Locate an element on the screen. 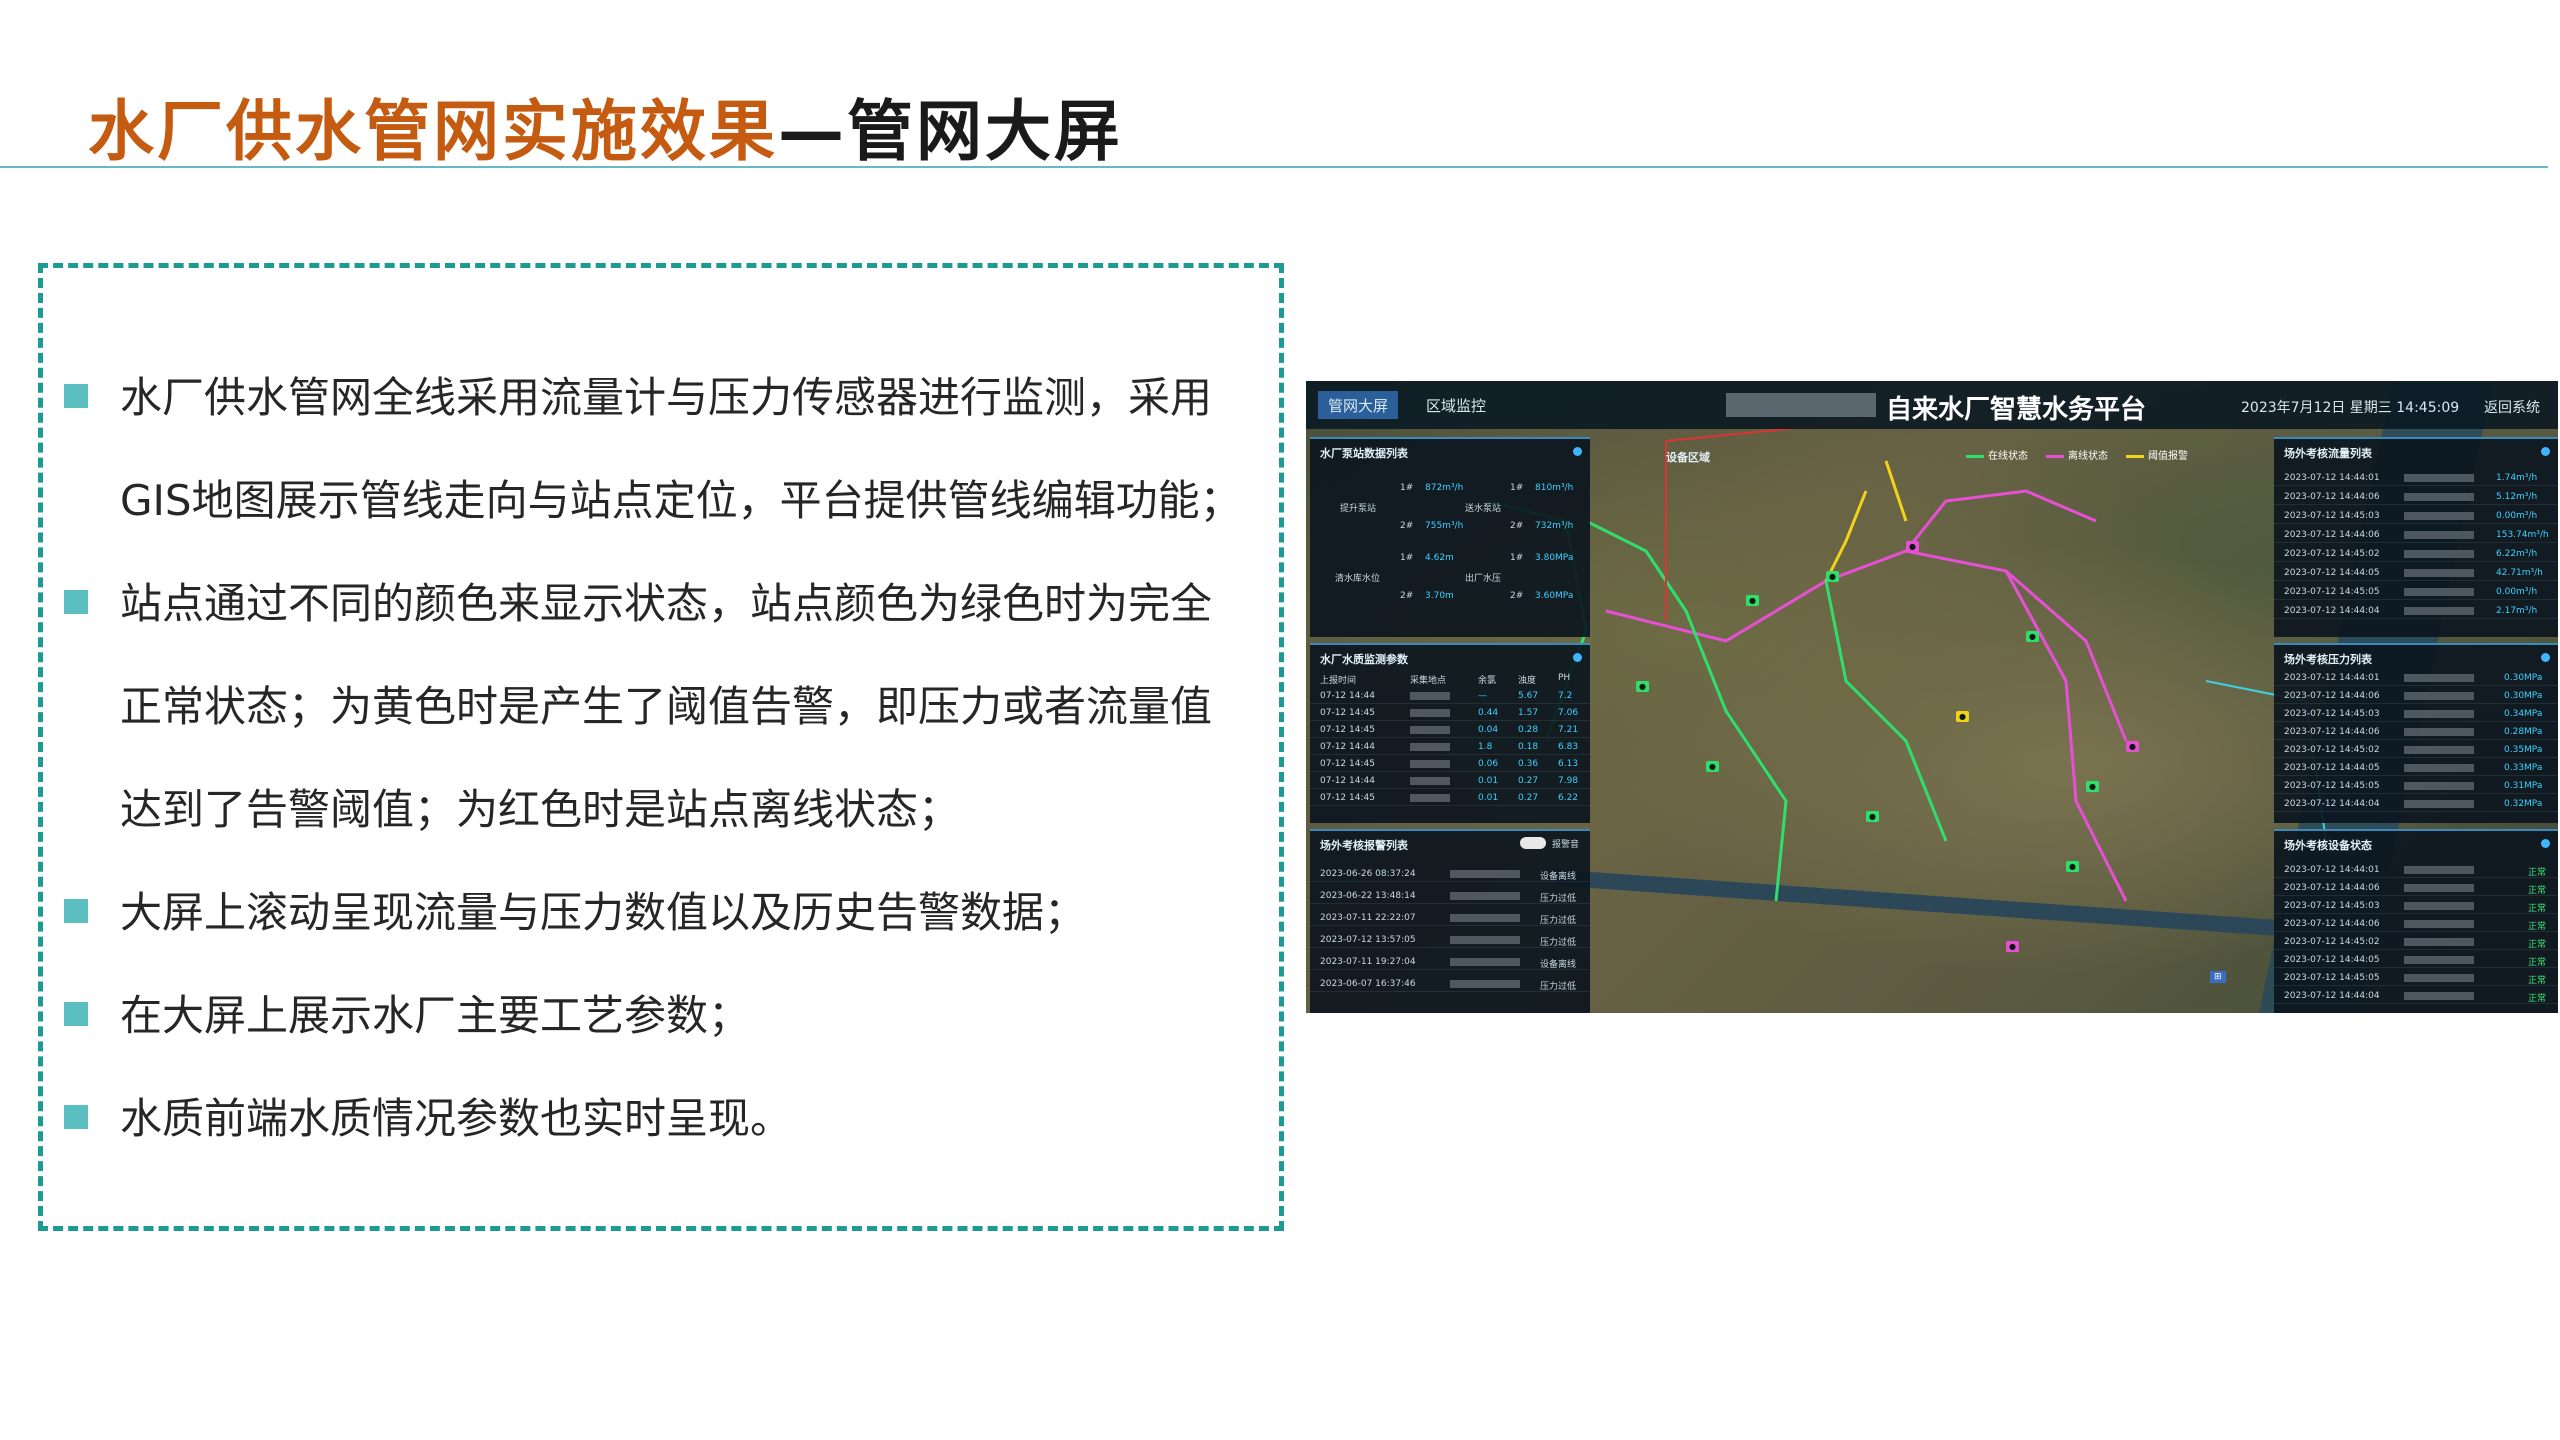 The height and width of the screenshot is (1440, 2560). table-cell: 7.21 is located at coordinates (1568, 730).